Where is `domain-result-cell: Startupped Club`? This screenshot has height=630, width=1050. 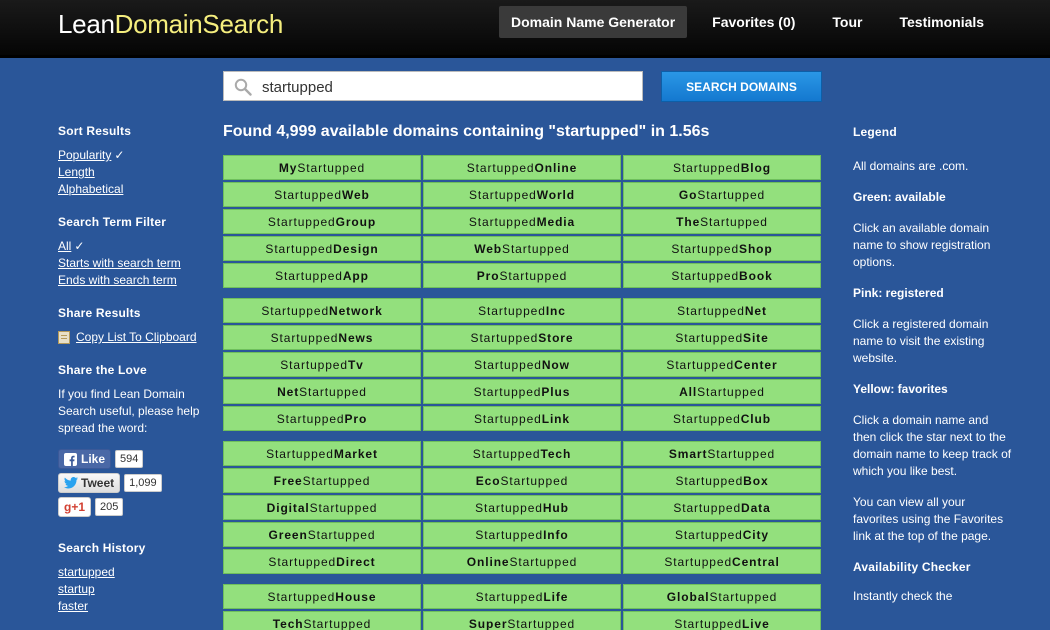
domain-result-cell: Startupped Club is located at coordinates (722, 418).